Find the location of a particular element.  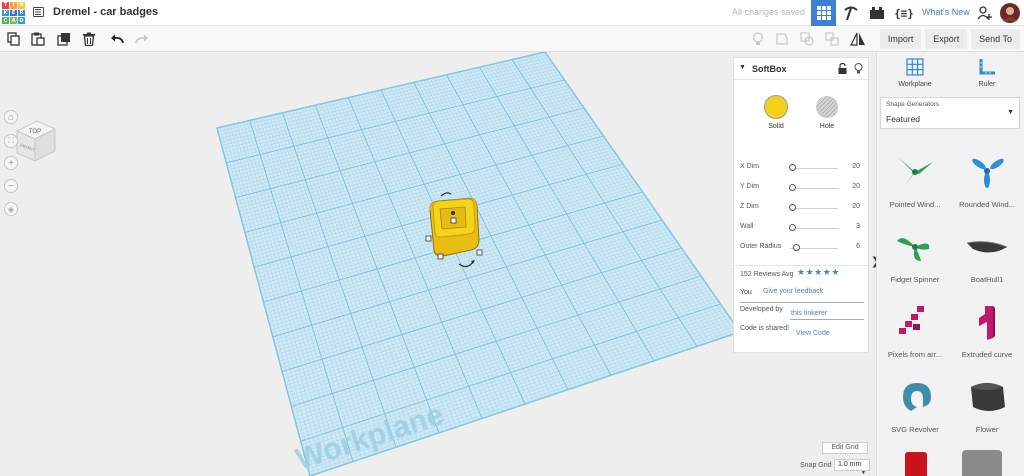

star-icon: ★ is located at coordinates (818, 273).